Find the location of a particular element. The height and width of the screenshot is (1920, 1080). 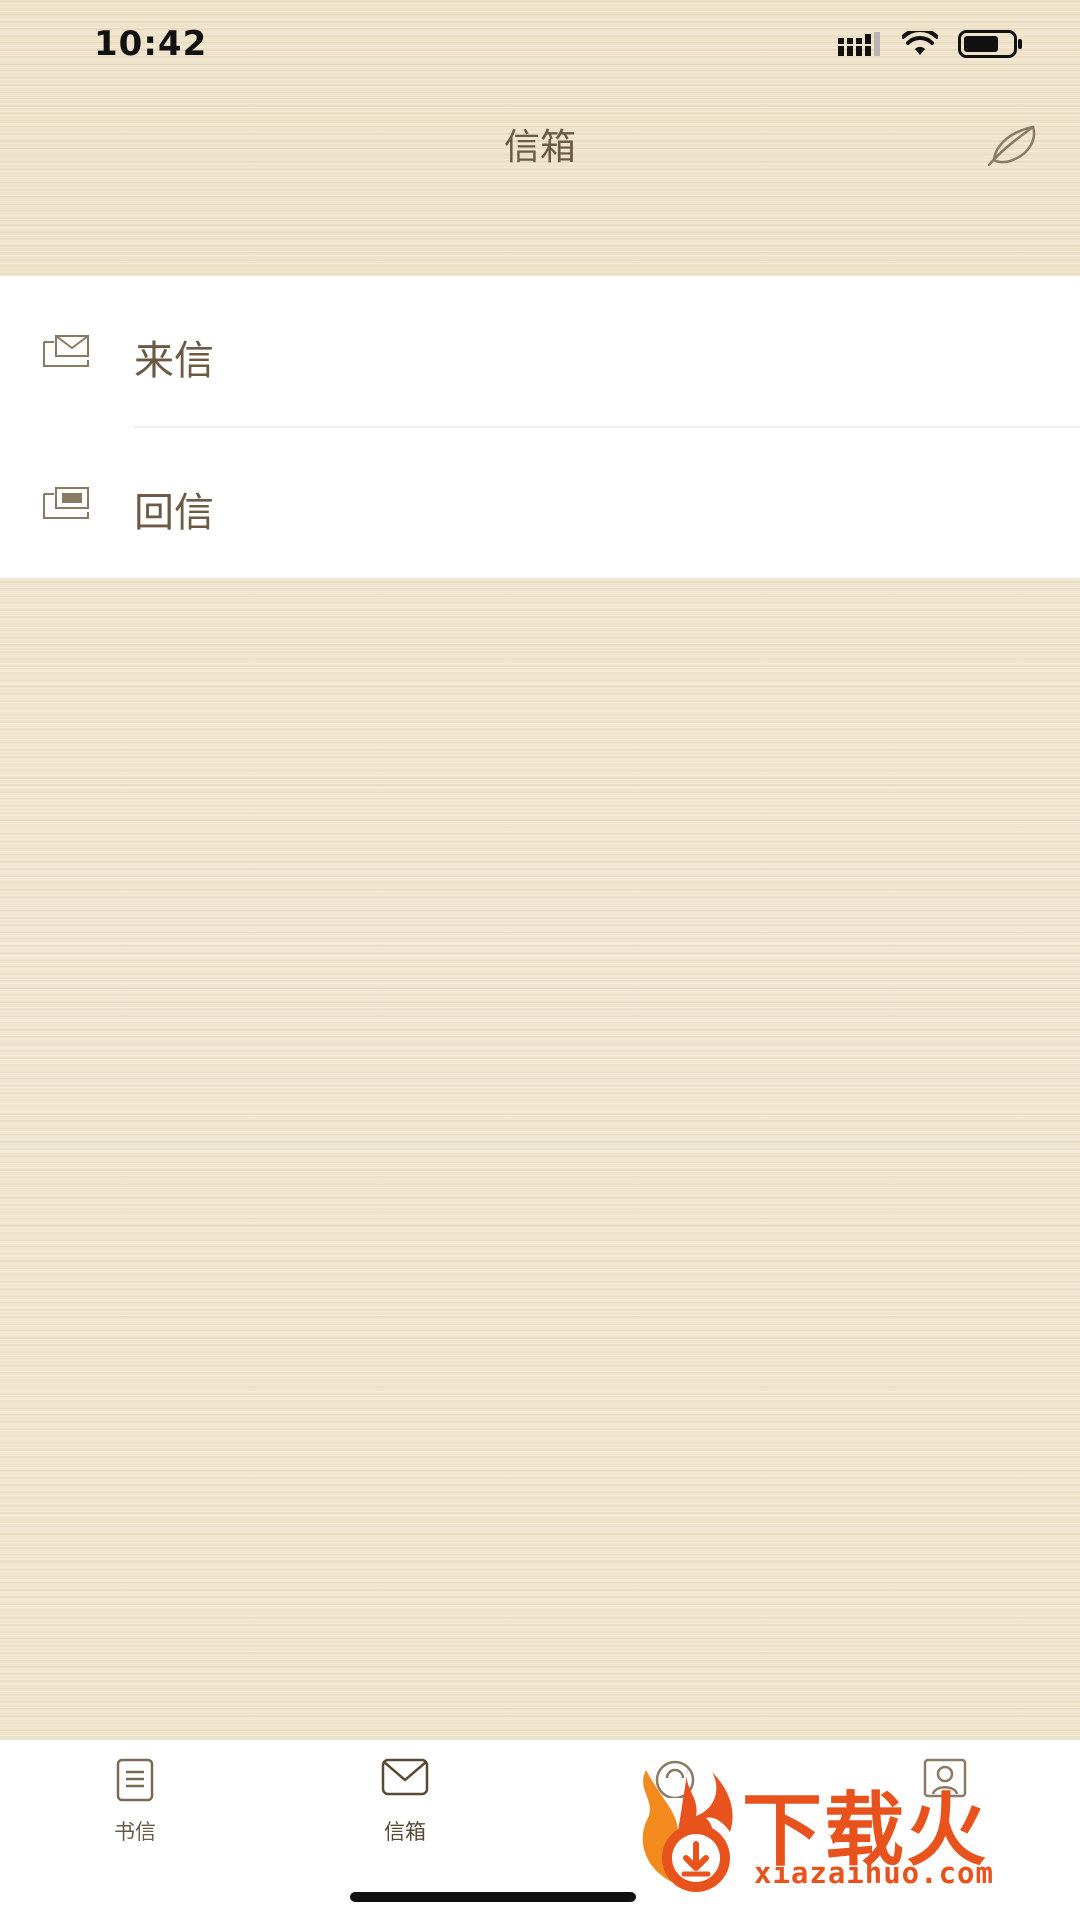

signal-icon is located at coordinates (859, 44).